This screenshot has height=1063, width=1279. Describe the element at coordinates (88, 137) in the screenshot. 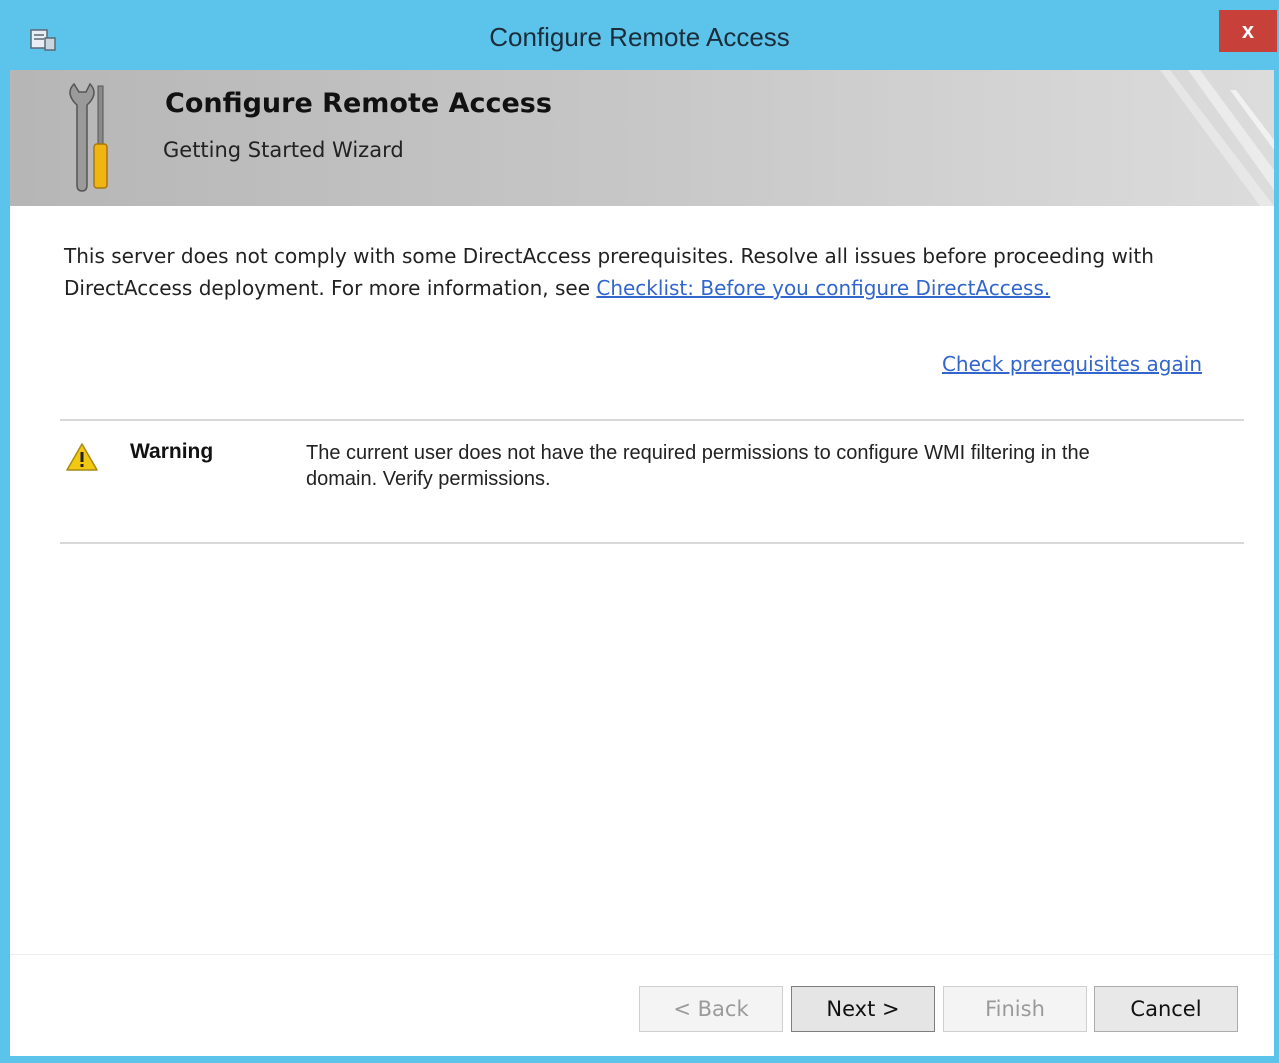

I see `wrench-screwdriver-icon` at that location.